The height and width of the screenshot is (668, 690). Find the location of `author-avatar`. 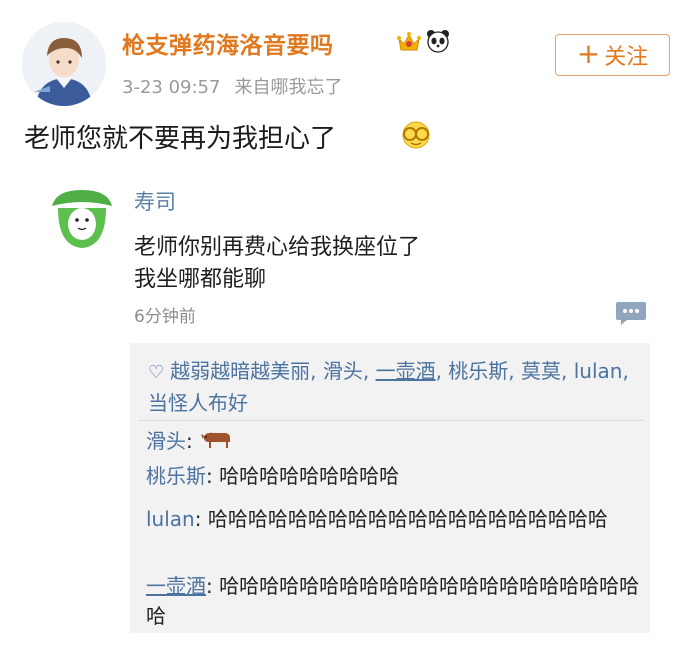

author-avatar is located at coordinates (64, 64).